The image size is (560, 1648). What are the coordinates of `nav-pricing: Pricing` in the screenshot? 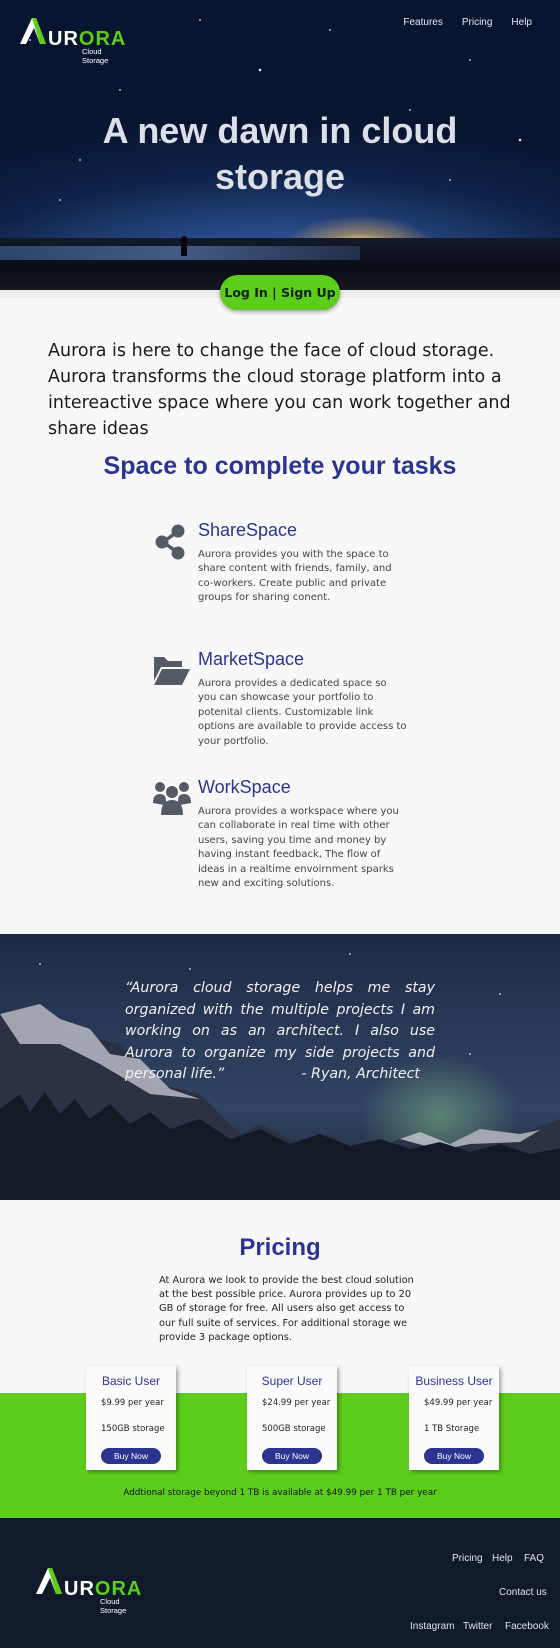 It's located at (477, 22).